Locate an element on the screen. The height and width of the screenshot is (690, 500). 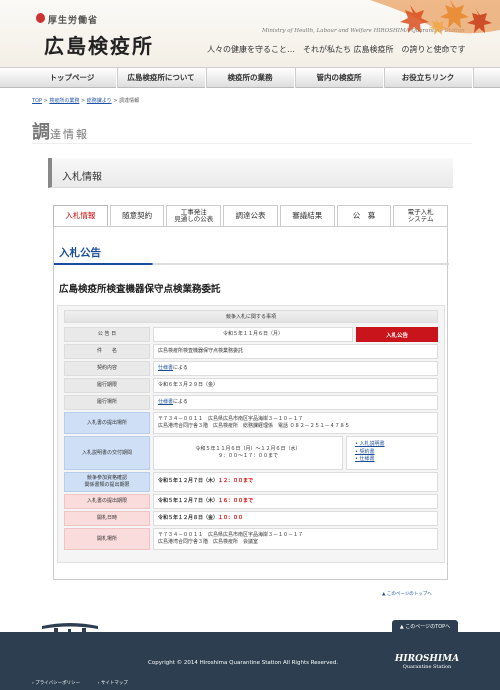
document-links: 入札説明書 契約書 仕様書 is located at coordinates (392, 453).